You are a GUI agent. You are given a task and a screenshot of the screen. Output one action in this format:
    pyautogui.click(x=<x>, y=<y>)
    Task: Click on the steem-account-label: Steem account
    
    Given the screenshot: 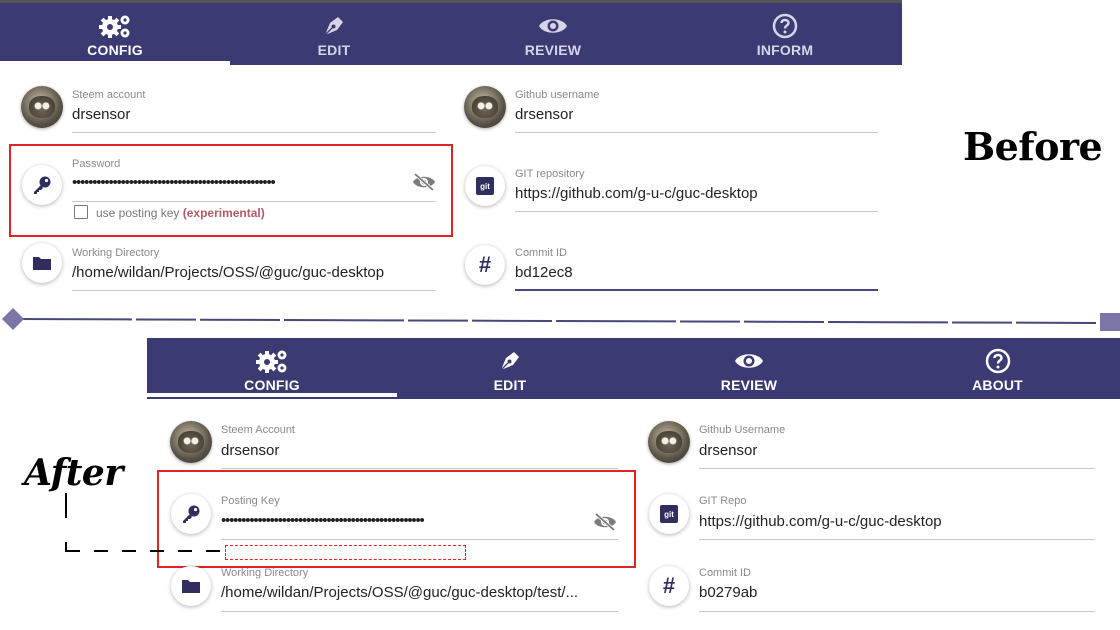 What is the action you would take?
    pyautogui.click(x=109, y=95)
    